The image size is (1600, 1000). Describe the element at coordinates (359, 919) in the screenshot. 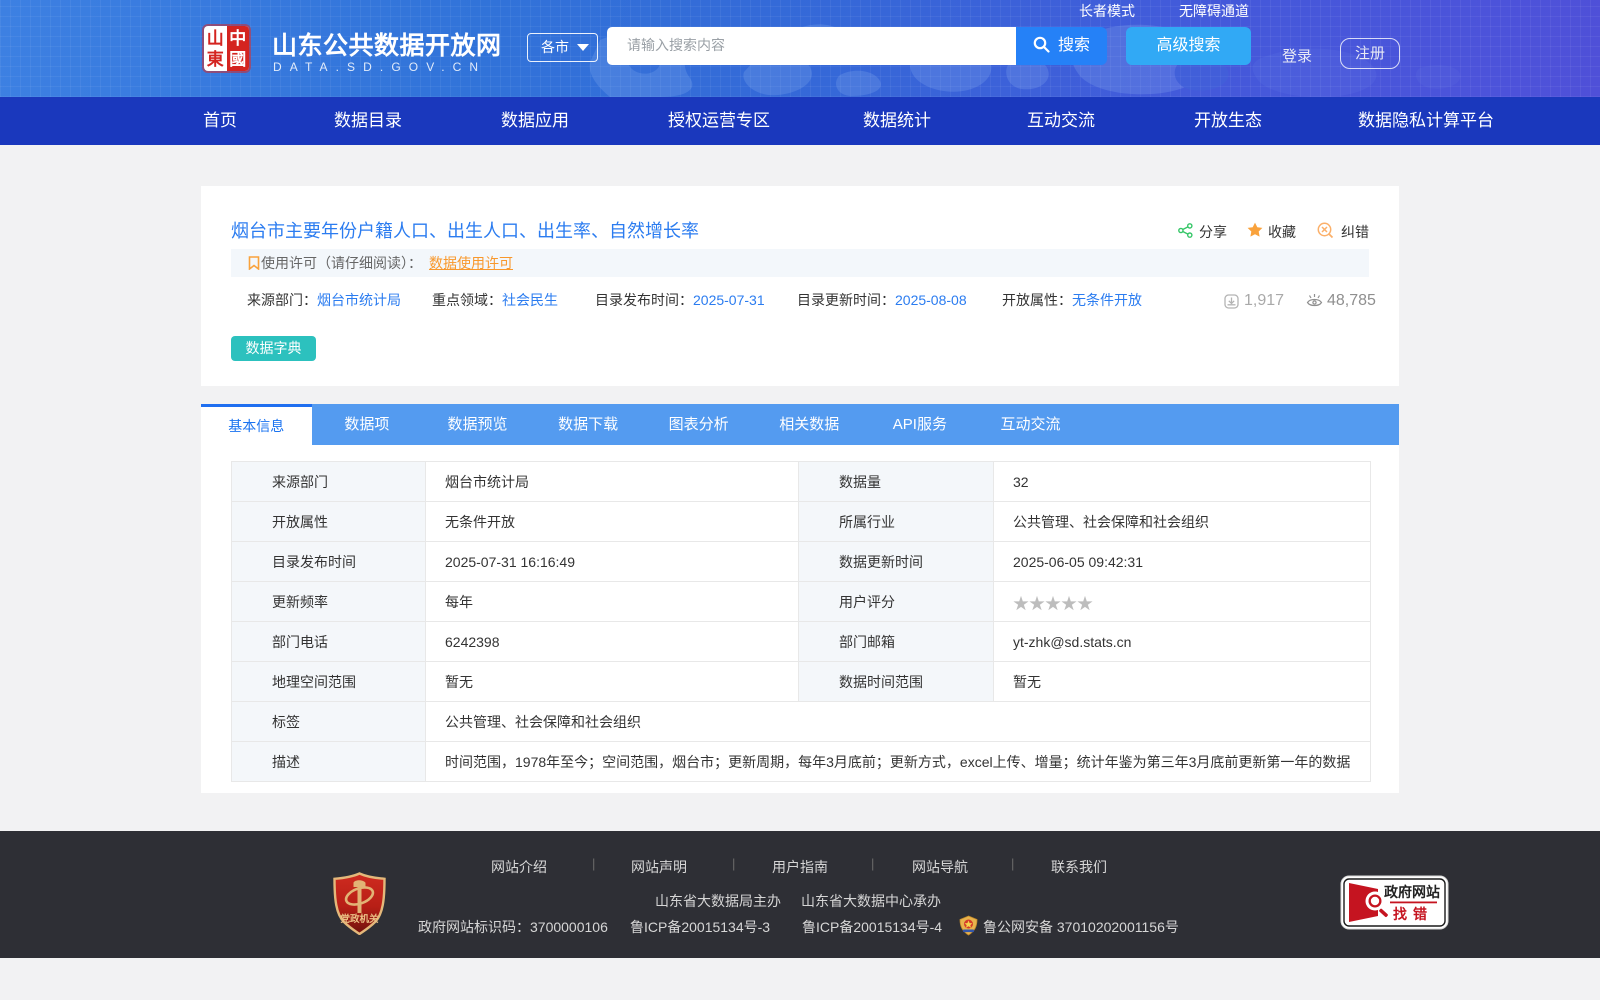

I see `svg-text: 党政机关` at that location.